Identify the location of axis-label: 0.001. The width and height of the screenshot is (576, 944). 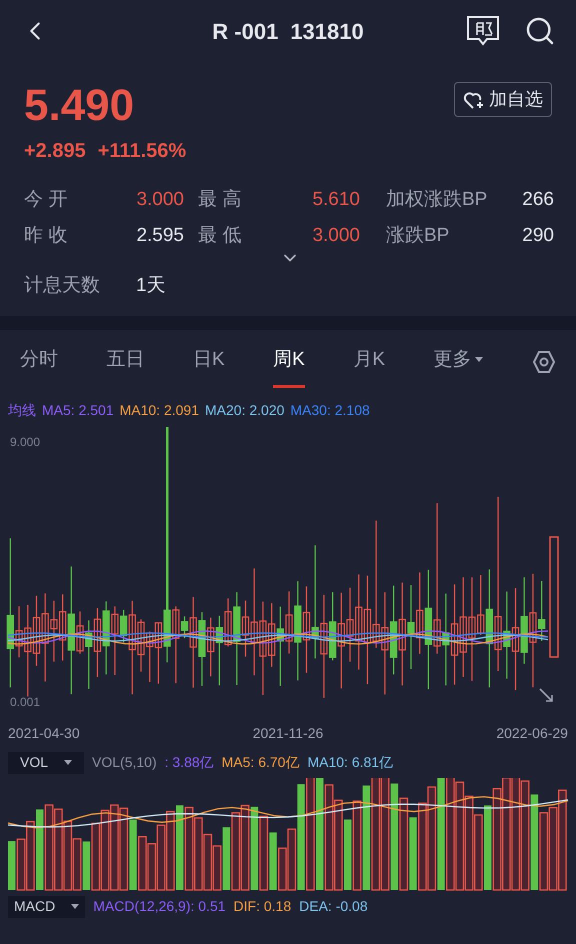
(25, 702).